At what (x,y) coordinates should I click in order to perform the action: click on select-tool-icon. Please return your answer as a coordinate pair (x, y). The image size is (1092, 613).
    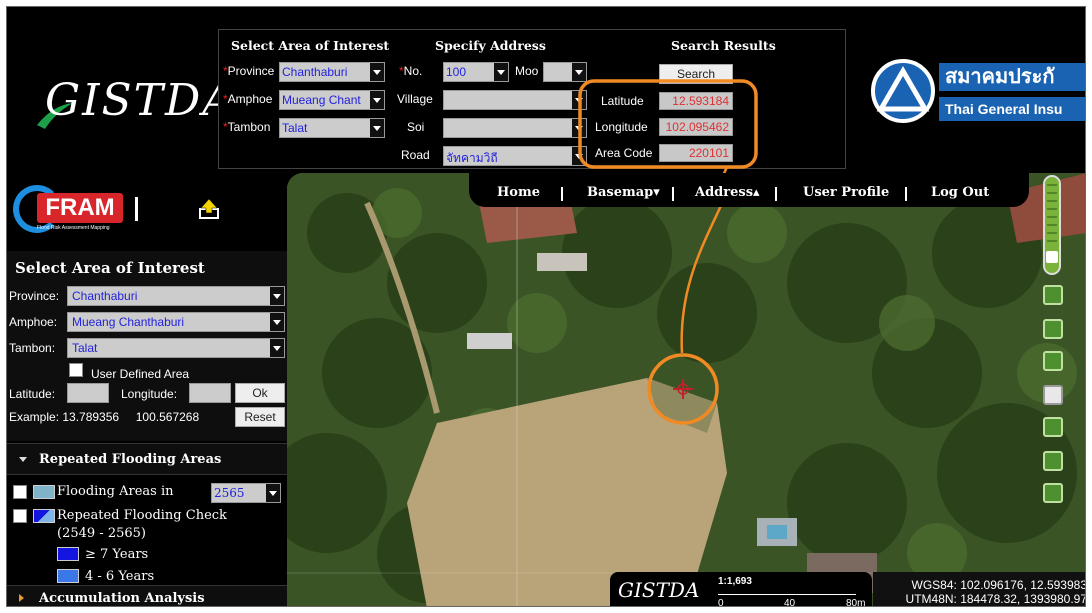
    Looking at the image, I should click on (1053, 295).